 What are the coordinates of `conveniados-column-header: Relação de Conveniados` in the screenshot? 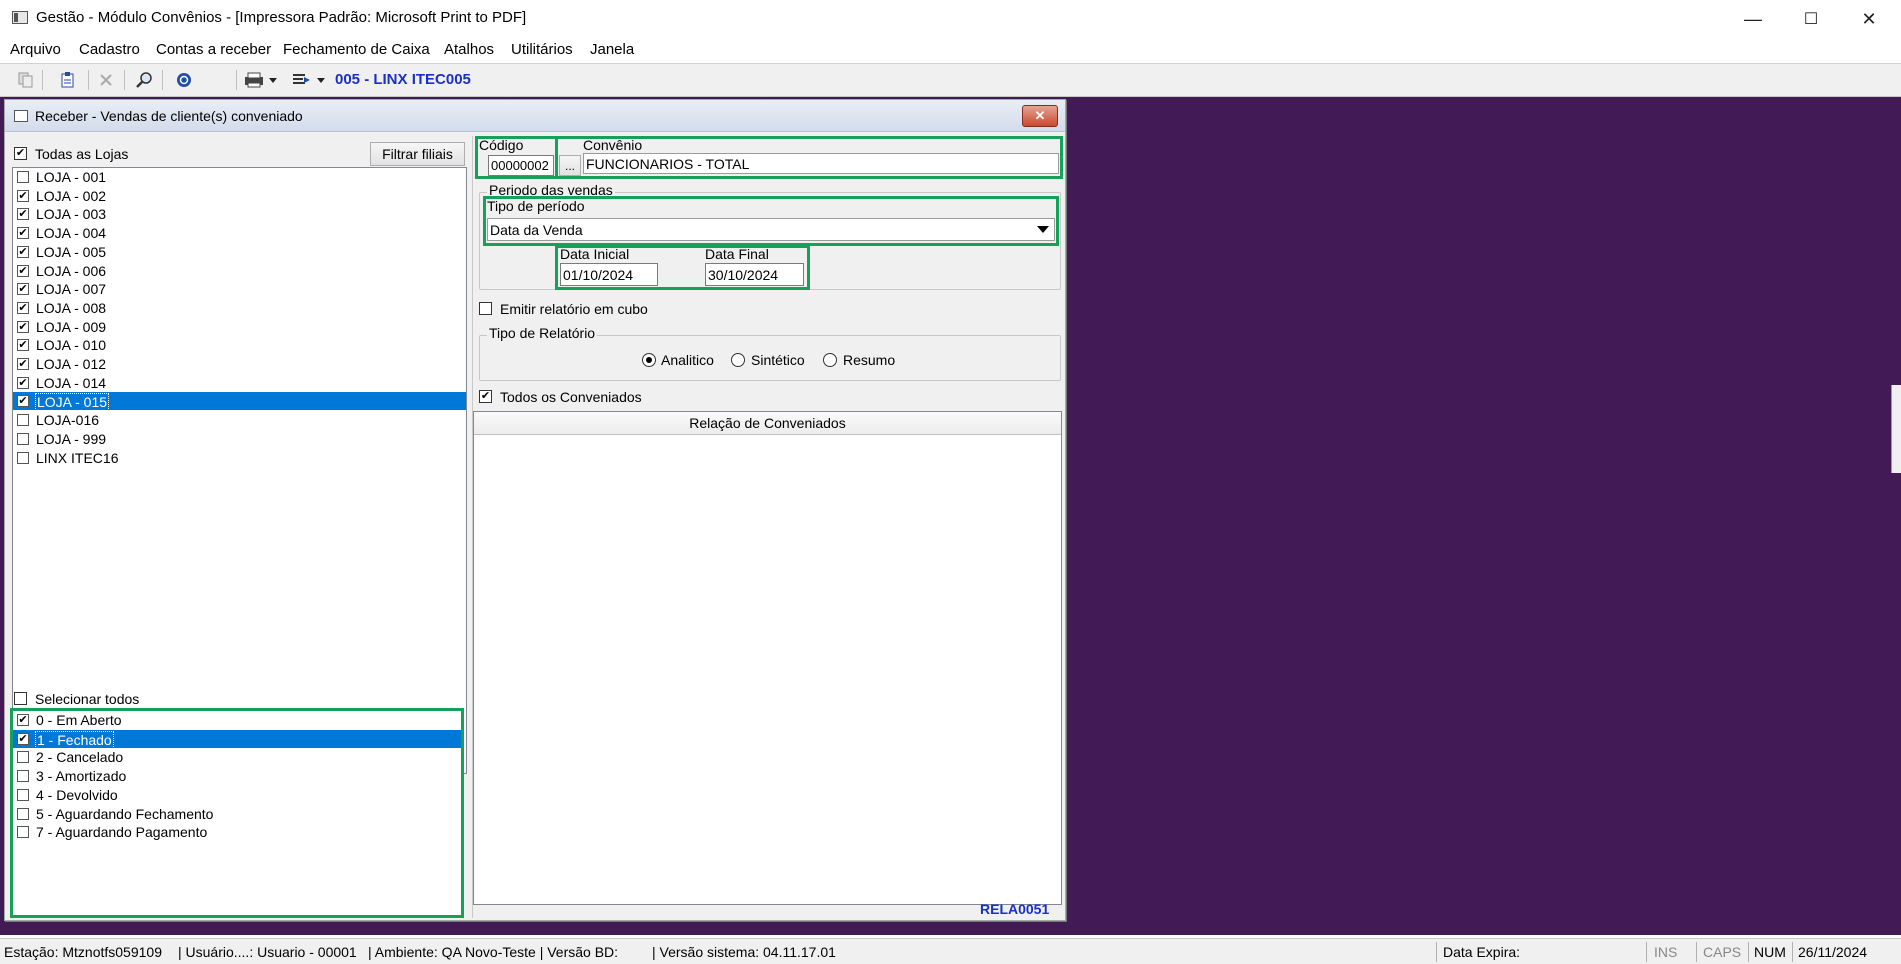 It's located at (767, 423).